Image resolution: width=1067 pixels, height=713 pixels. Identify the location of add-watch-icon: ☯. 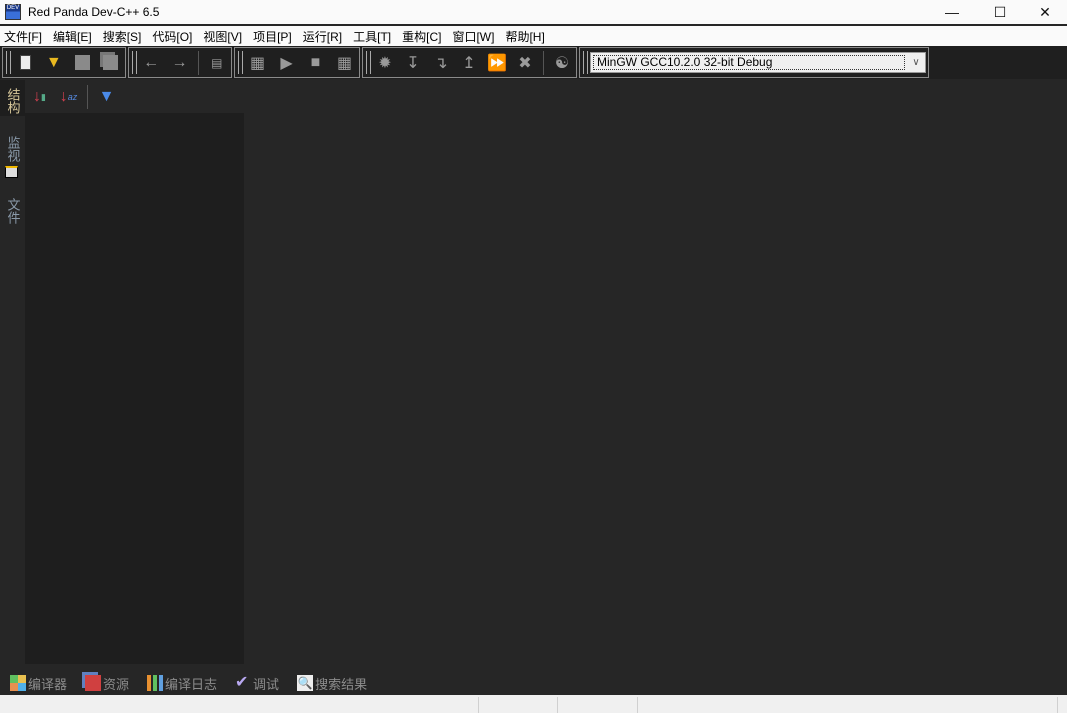
(562, 63).